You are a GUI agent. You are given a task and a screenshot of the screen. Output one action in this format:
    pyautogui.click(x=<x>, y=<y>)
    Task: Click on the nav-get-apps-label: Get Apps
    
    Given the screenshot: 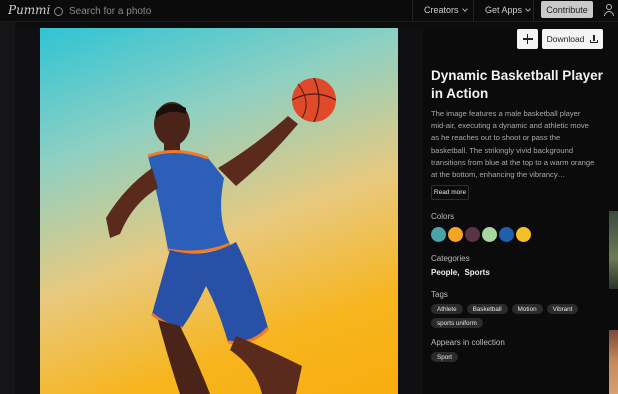 What is the action you would take?
    pyautogui.click(x=504, y=10)
    